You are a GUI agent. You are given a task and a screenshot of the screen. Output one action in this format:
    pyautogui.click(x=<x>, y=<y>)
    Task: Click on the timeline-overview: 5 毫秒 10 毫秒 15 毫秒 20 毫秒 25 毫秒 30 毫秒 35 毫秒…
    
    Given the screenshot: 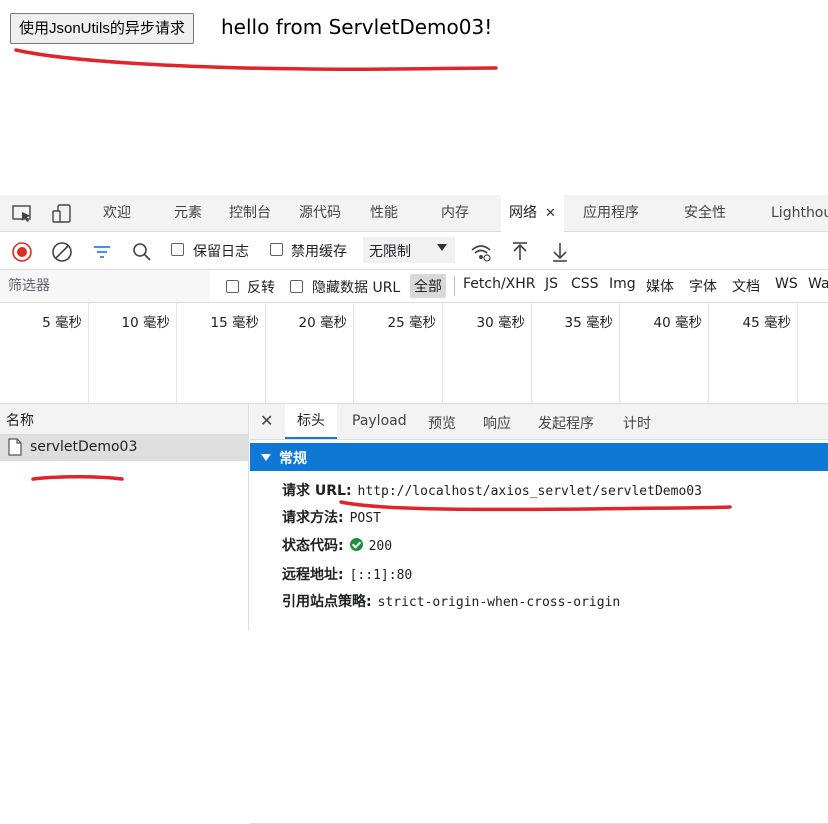 What is the action you would take?
    pyautogui.click(x=414, y=353)
    